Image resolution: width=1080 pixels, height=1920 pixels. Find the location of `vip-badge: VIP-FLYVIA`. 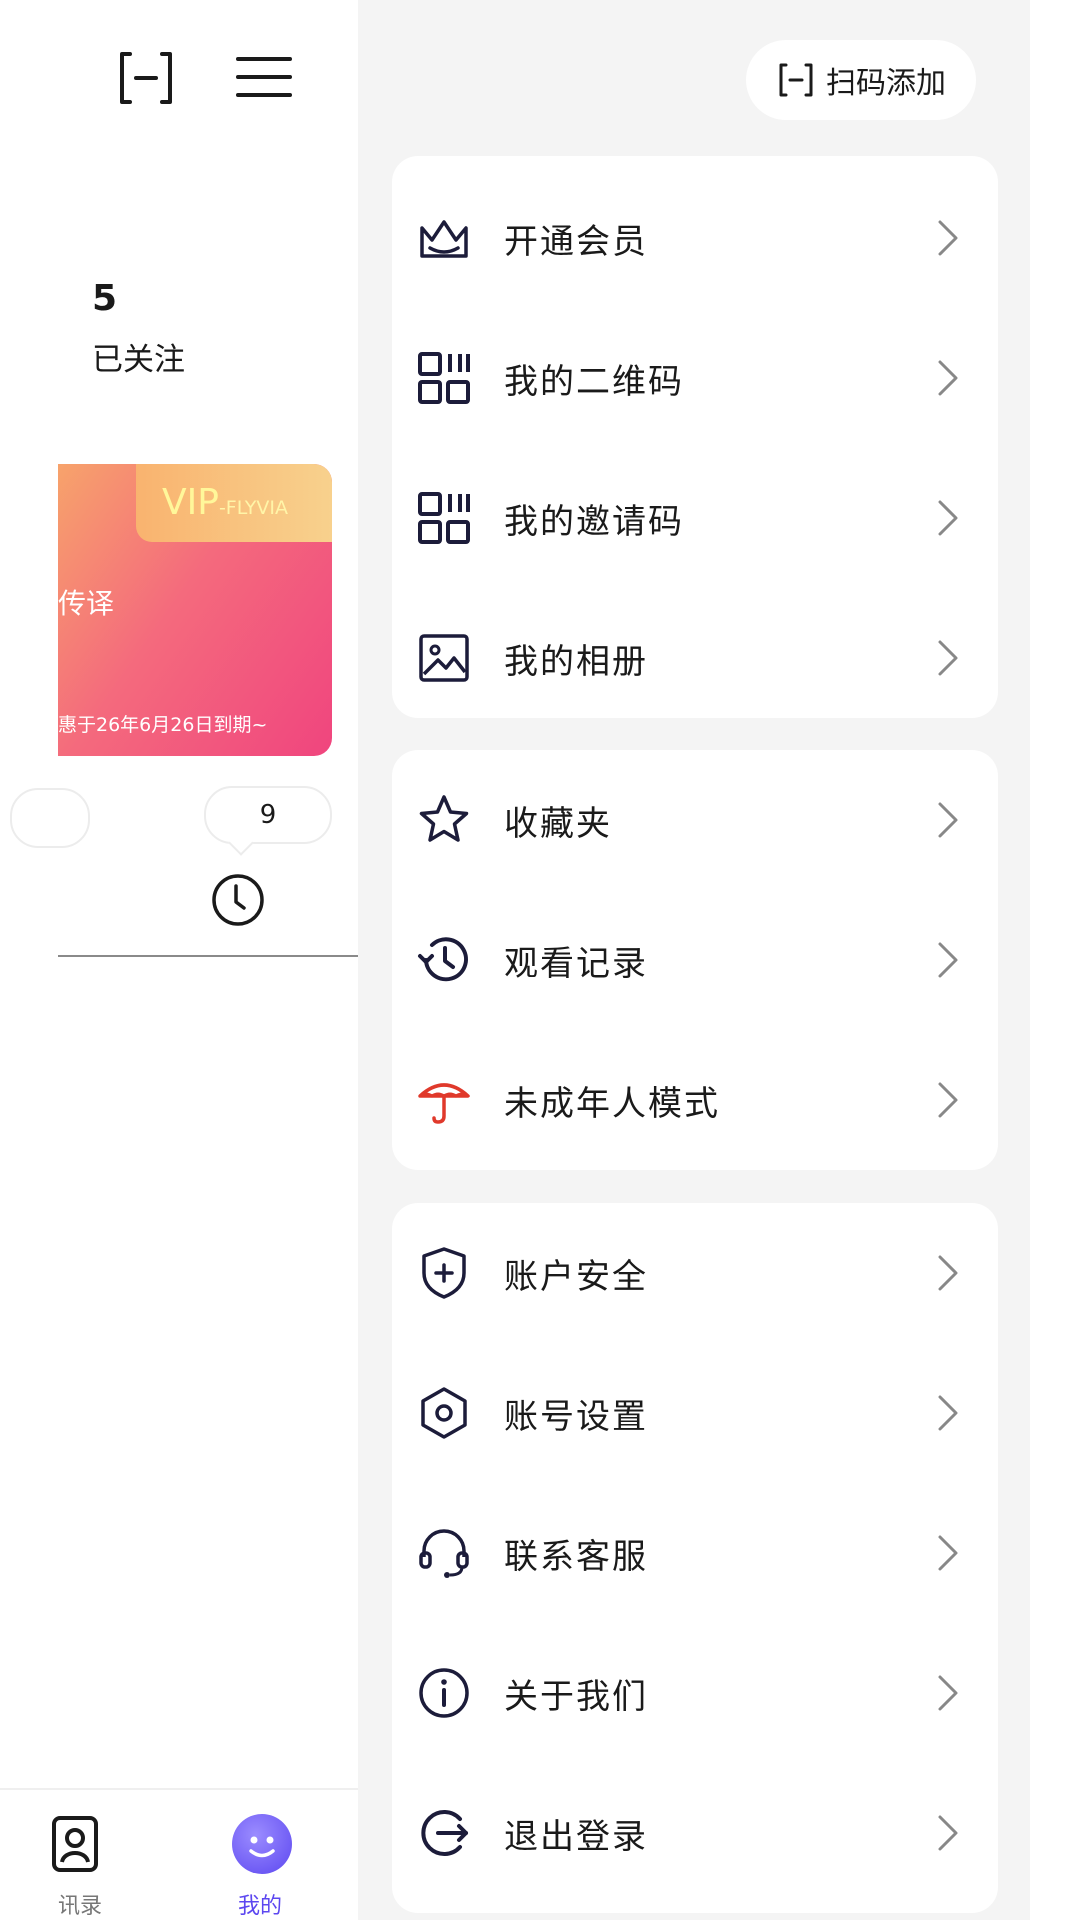

vip-badge: VIP-FLYVIA is located at coordinates (234, 503).